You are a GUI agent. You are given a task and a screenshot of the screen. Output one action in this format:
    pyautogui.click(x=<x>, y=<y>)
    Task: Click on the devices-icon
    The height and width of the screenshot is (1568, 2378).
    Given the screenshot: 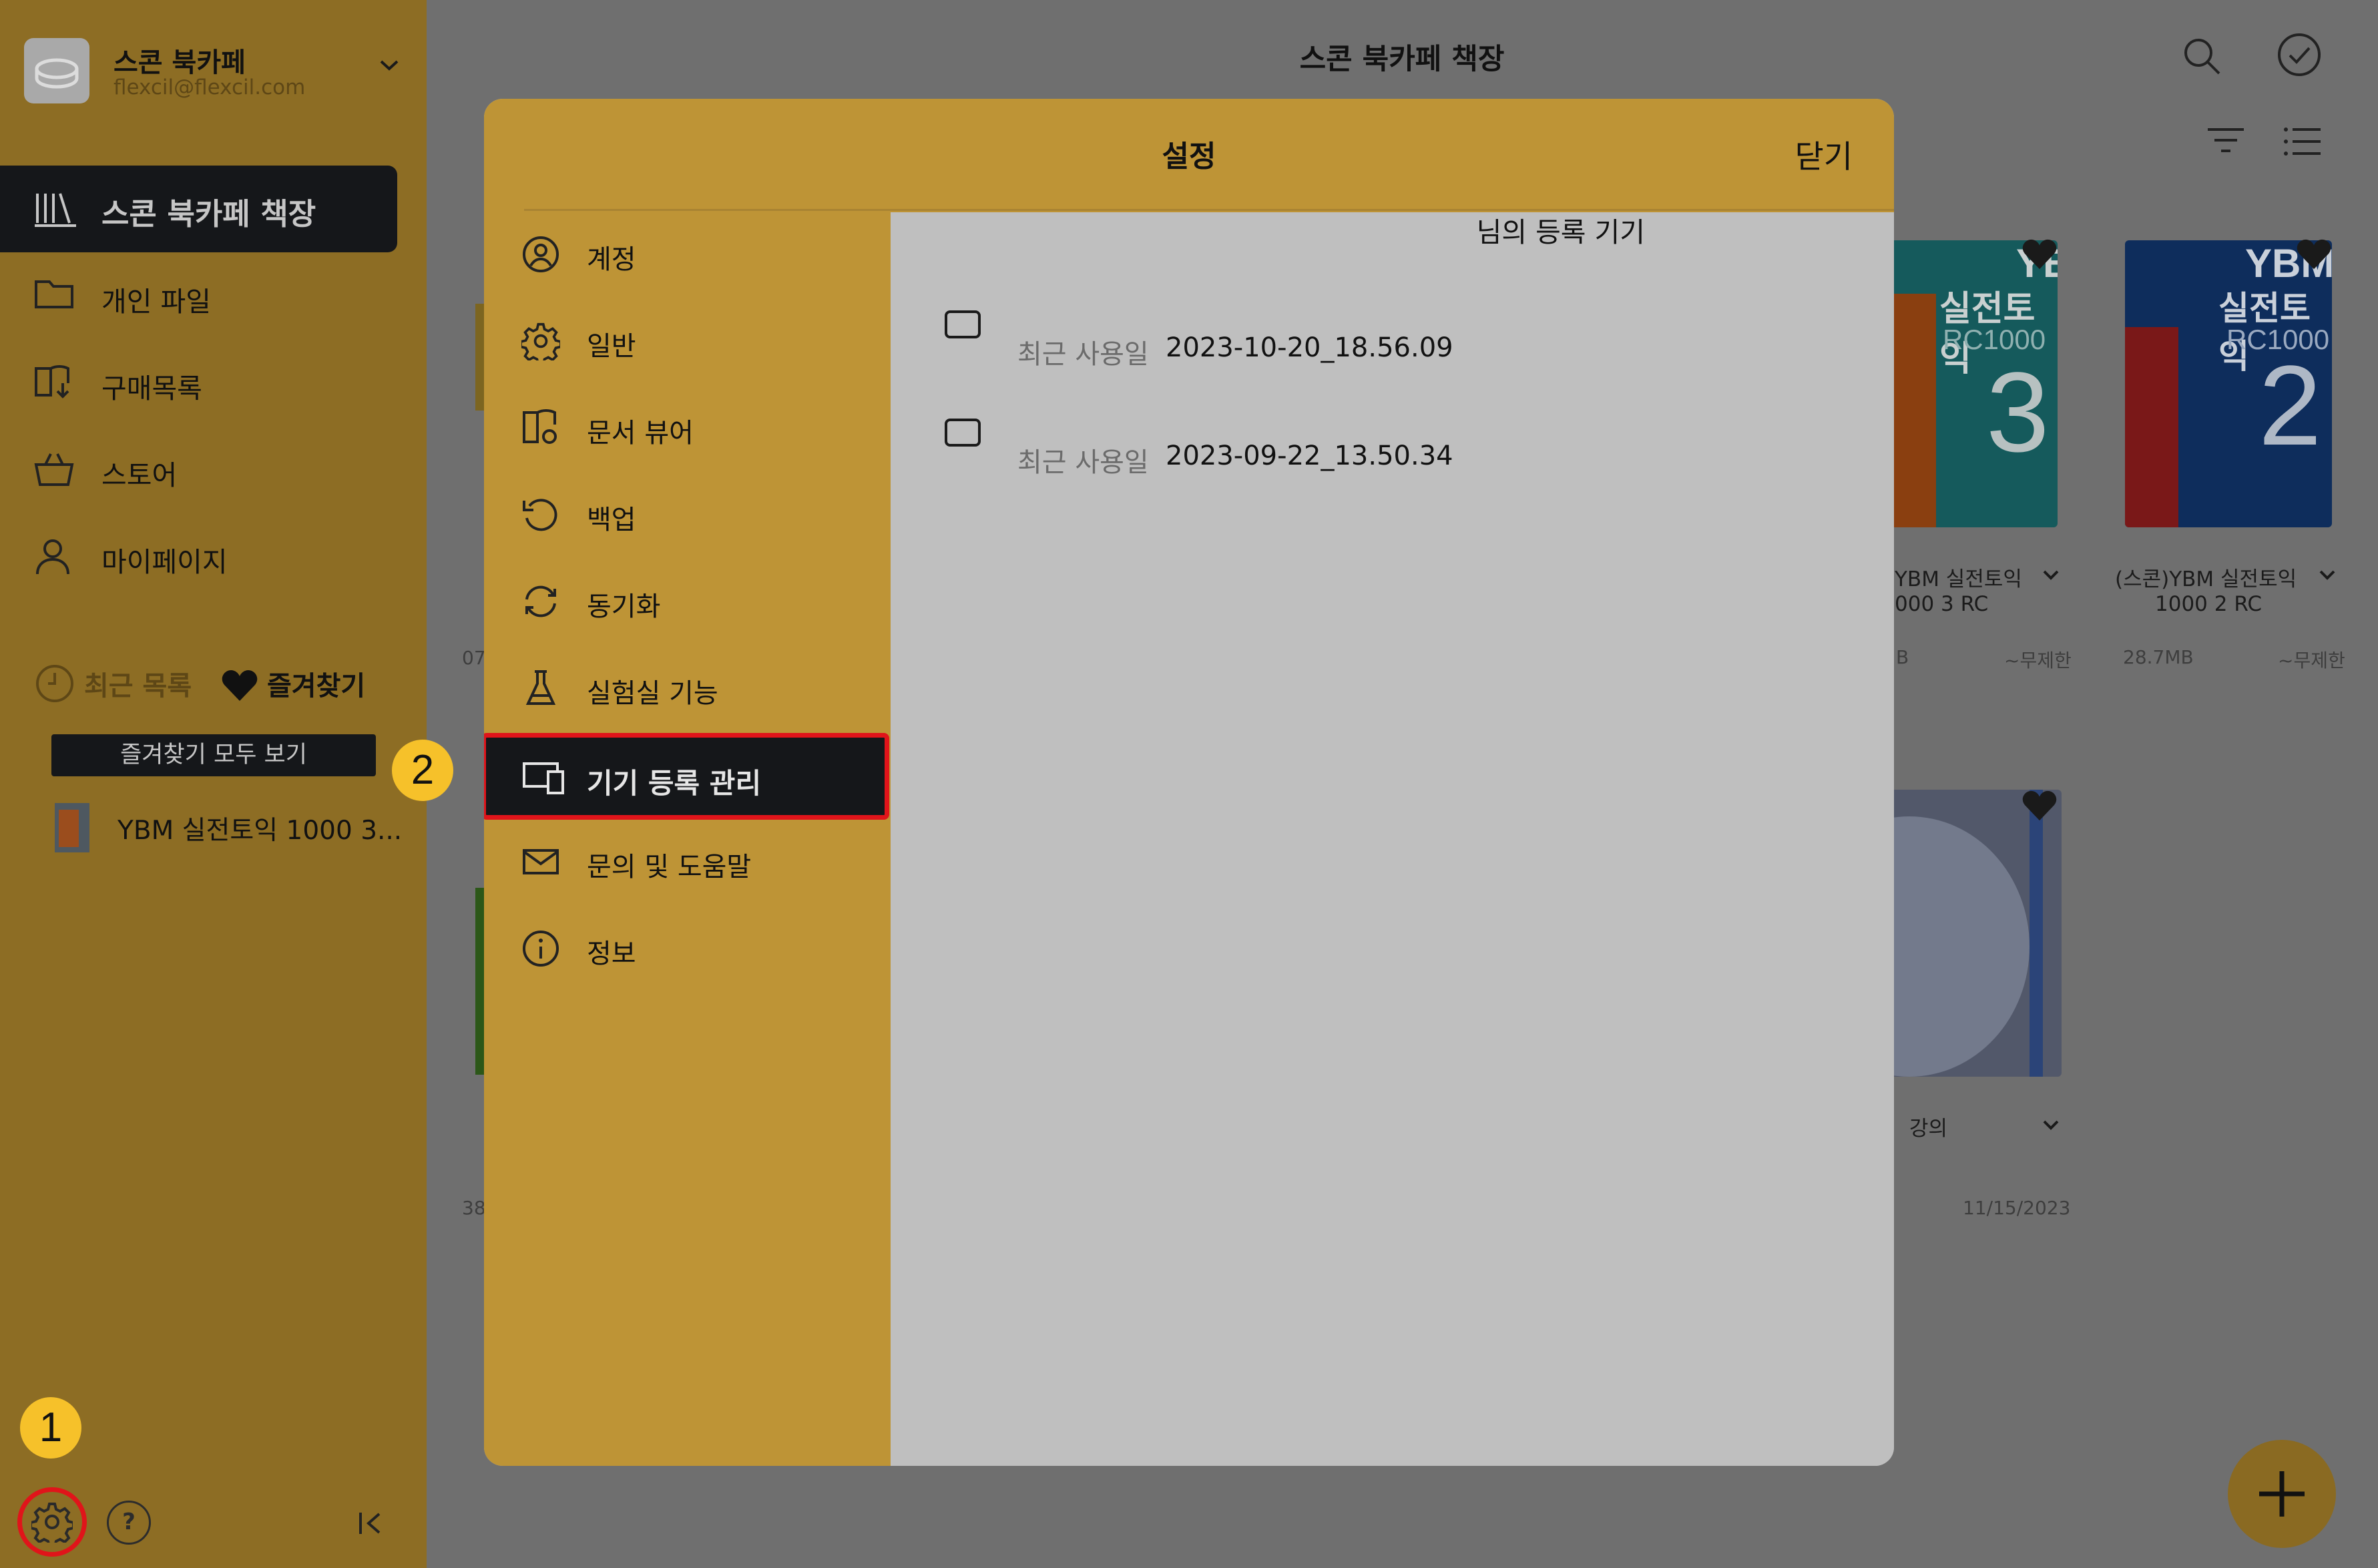 What is the action you would take?
    pyautogui.click(x=543, y=778)
    